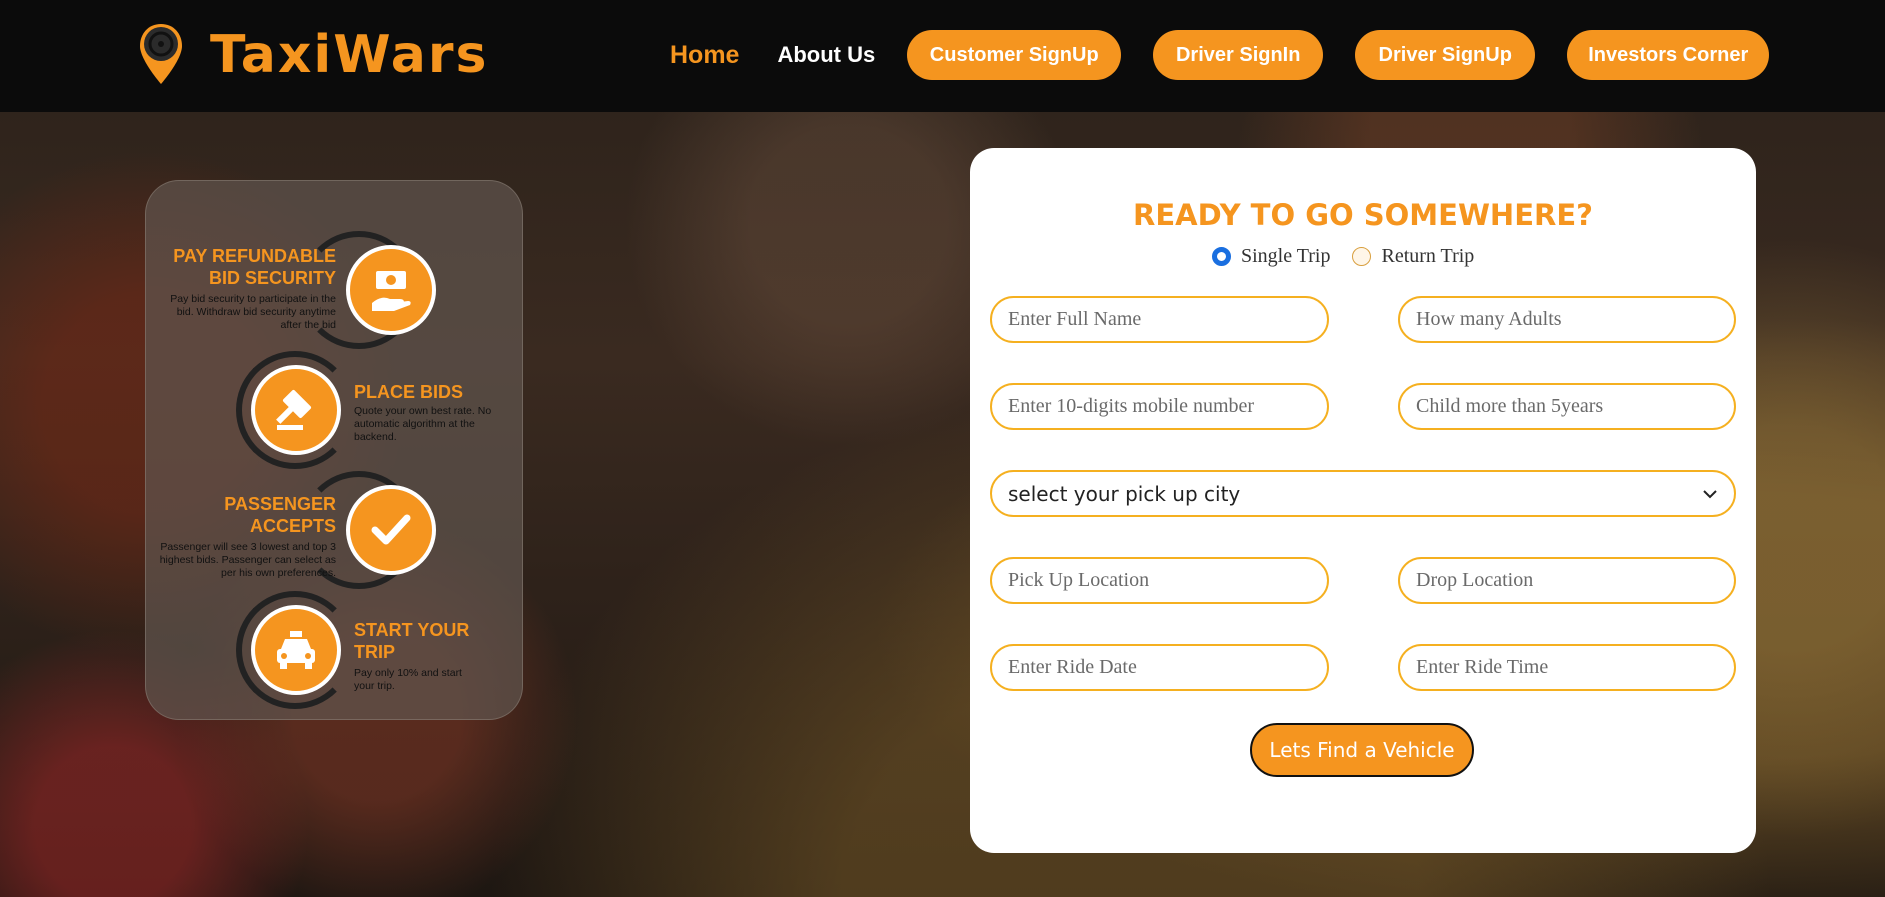 The width and height of the screenshot is (1885, 897). Describe the element at coordinates (391, 290) in the screenshot. I see `money-hand-icon` at that location.